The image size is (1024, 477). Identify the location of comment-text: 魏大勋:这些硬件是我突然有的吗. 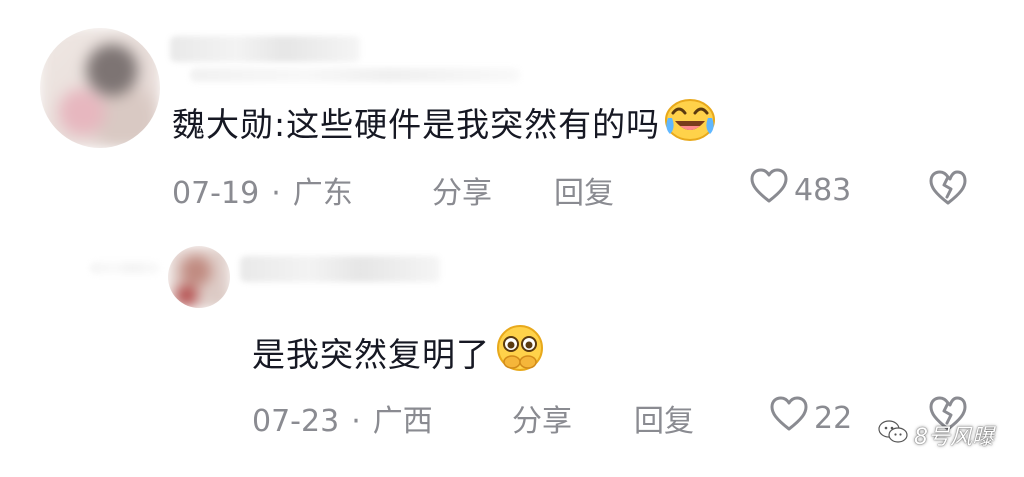
(444, 123).